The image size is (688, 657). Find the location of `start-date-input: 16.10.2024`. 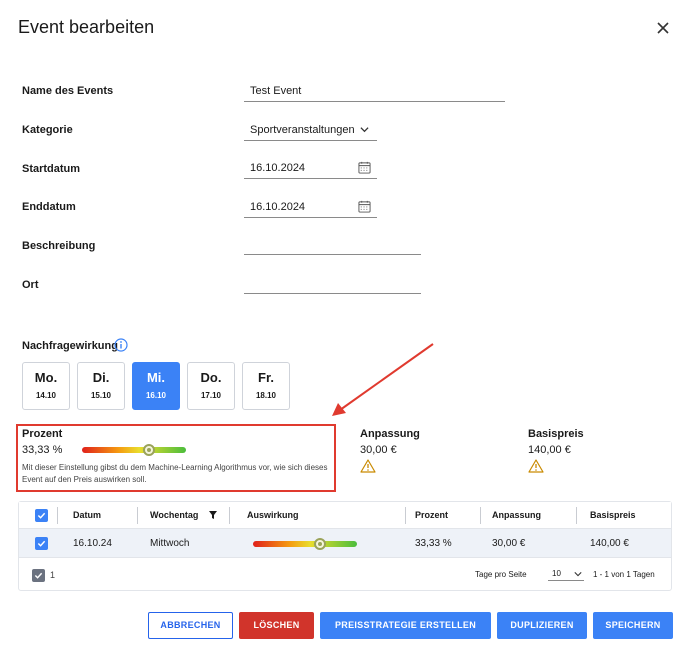

start-date-input: 16.10.2024 is located at coordinates (310, 168).